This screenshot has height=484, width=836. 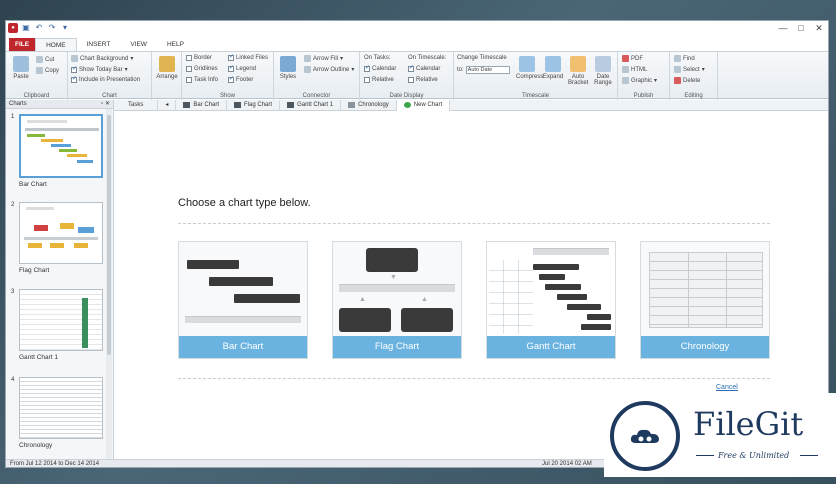 I want to click on tab-scroll-left: ◂, so click(x=167, y=105).